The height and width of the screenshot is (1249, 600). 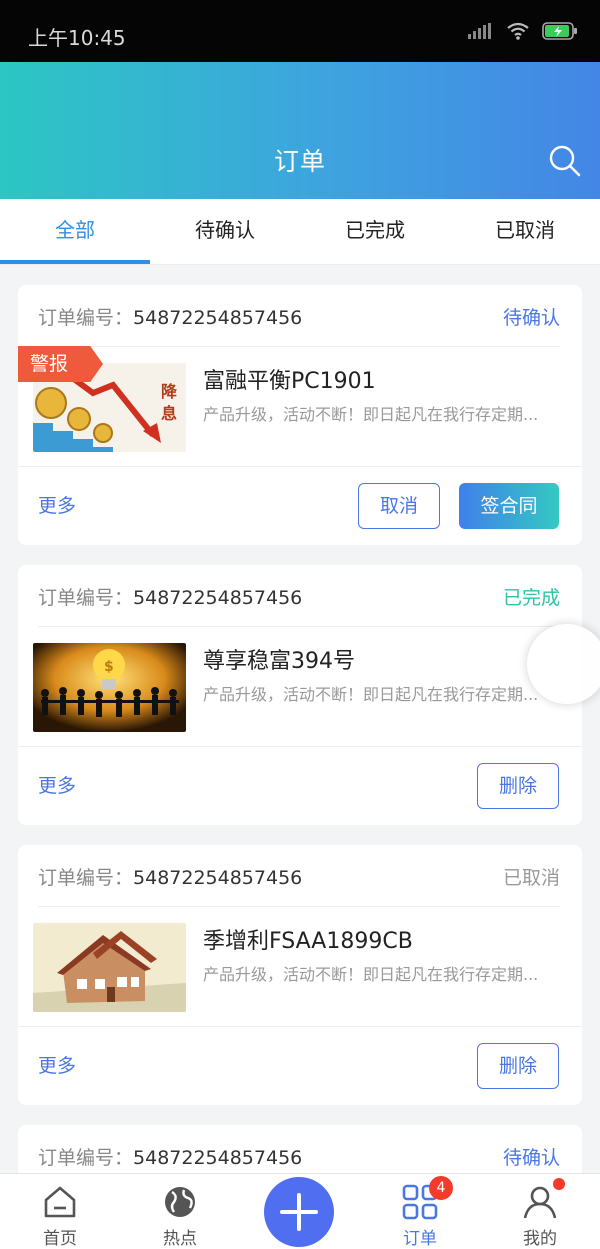 What do you see at coordinates (60, 364) in the screenshot?
I see `alert-tag: 警报` at bounding box center [60, 364].